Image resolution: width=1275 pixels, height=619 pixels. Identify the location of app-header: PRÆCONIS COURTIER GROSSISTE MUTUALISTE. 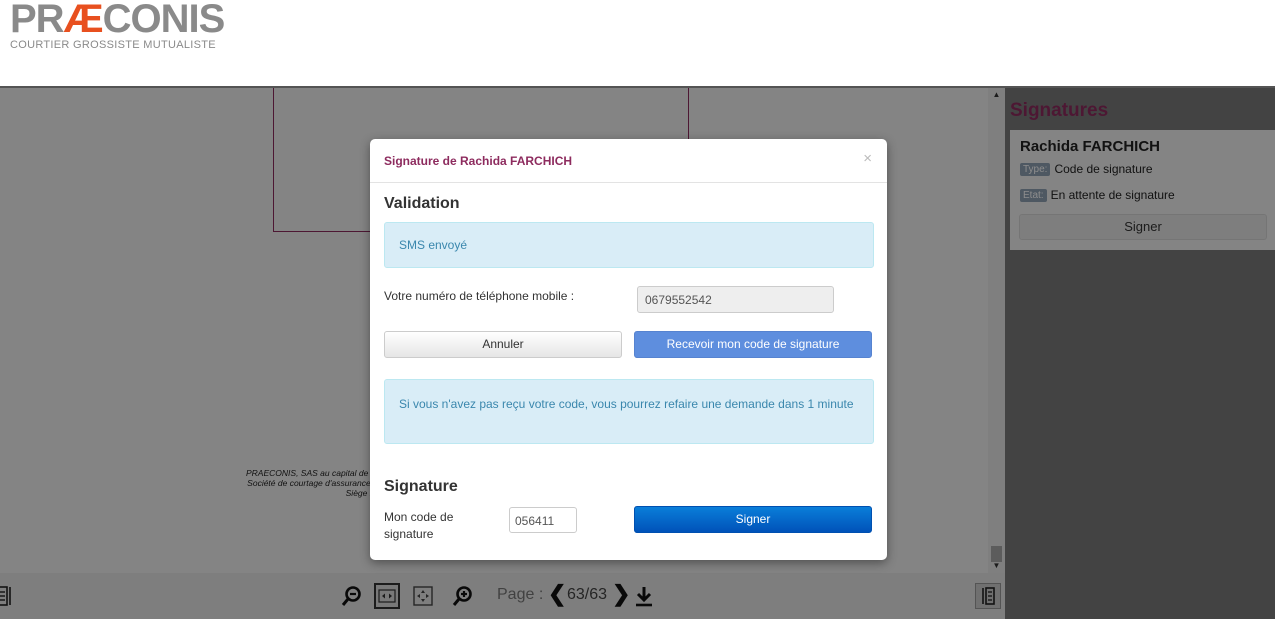
(637, 43).